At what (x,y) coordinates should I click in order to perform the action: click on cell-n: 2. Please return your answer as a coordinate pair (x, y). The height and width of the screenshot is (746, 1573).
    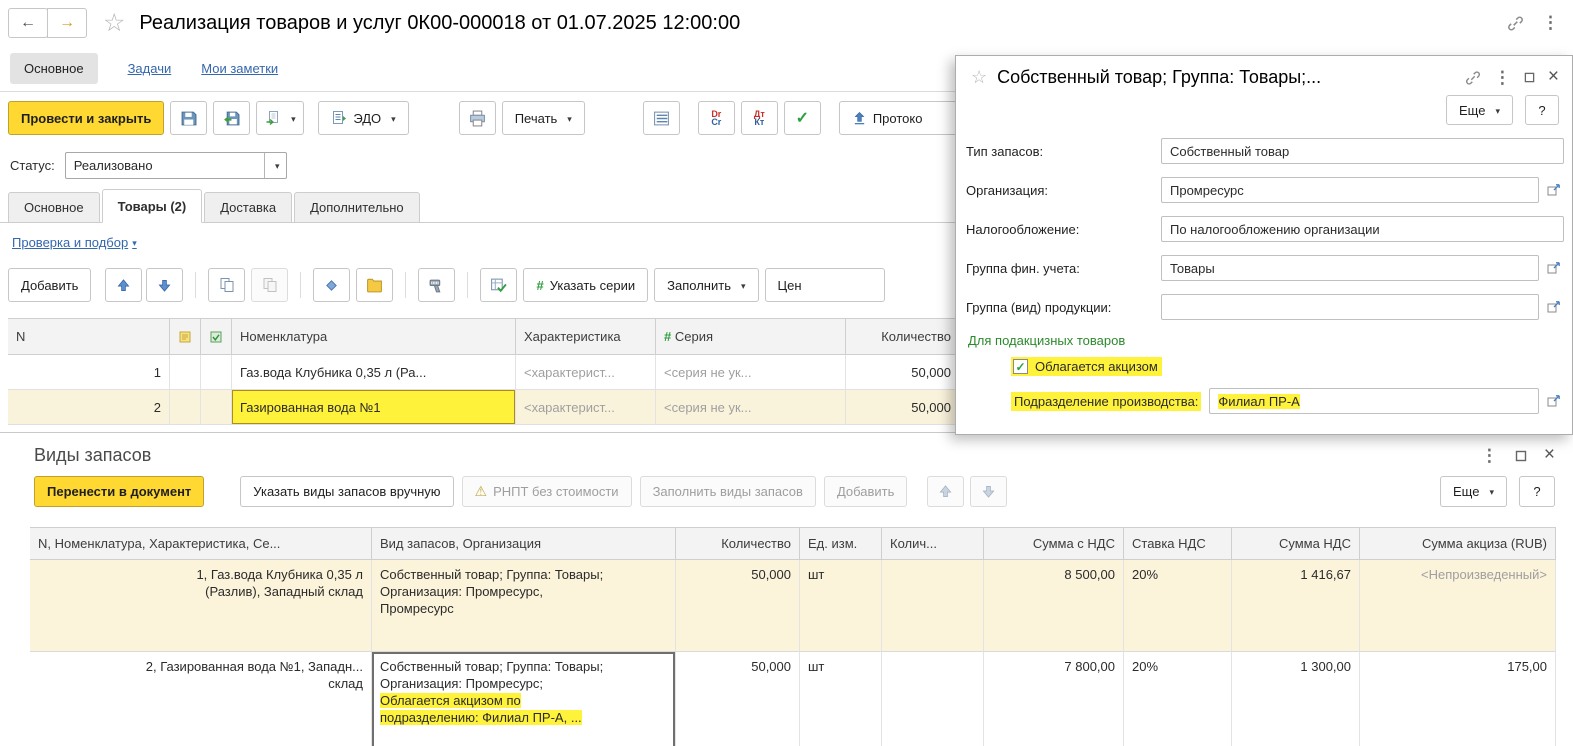
    Looking at the image, I should click on (89, 407).